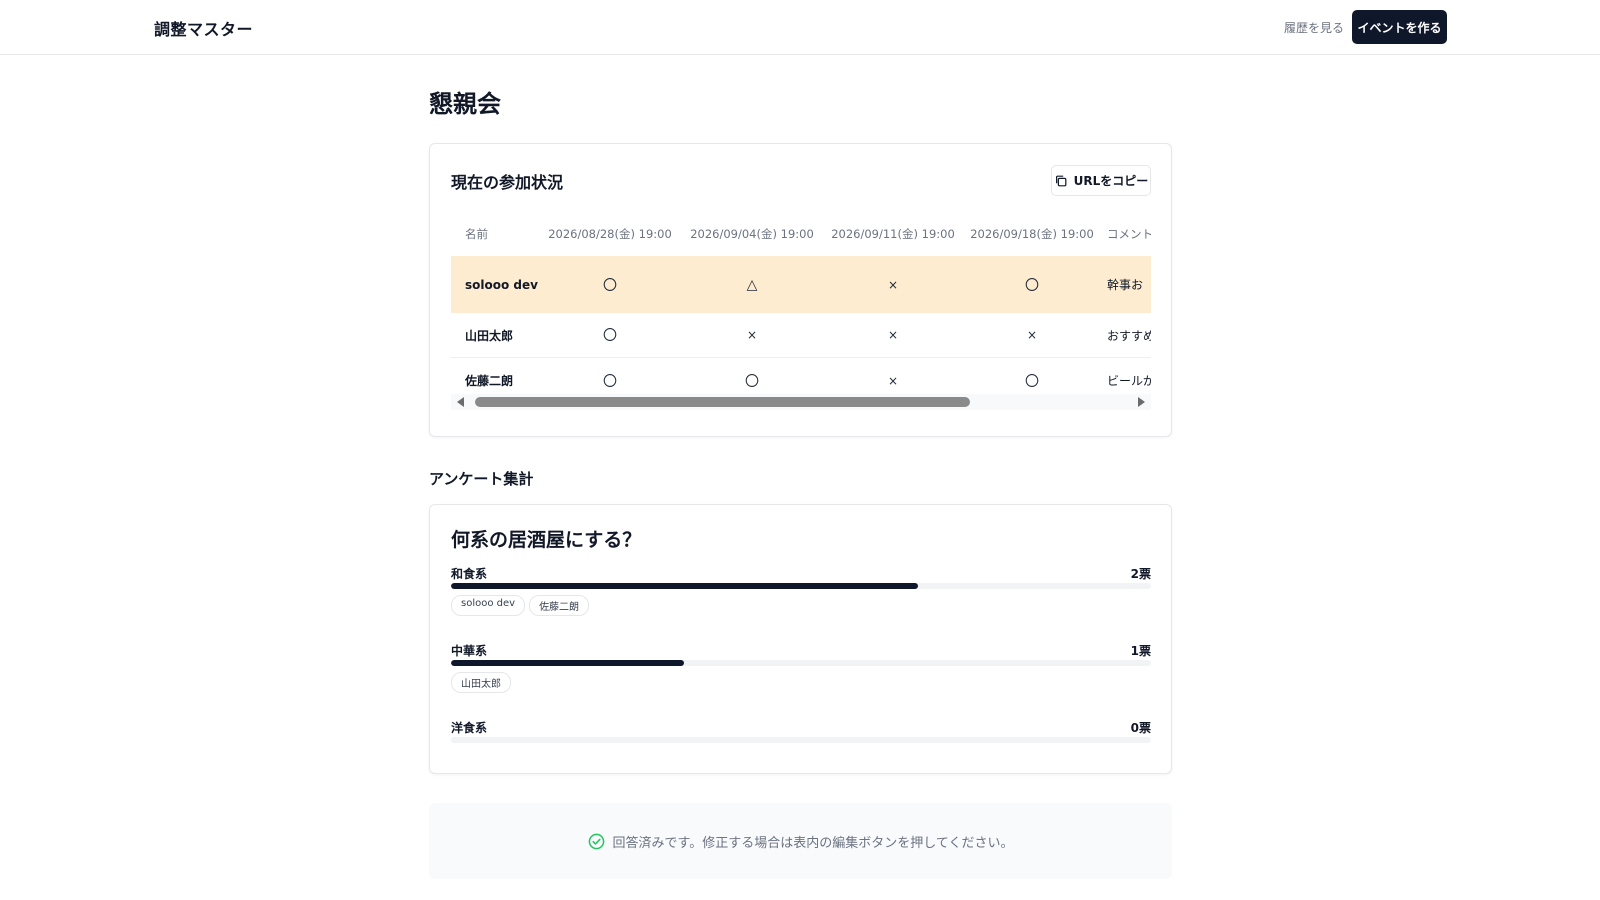 This screenshot has height=900, width=1600. What do you see at coordinates (1129, 335) in the screenshot?
I see `participant-comment: おすすめ` at bounding box center [1129, 335].